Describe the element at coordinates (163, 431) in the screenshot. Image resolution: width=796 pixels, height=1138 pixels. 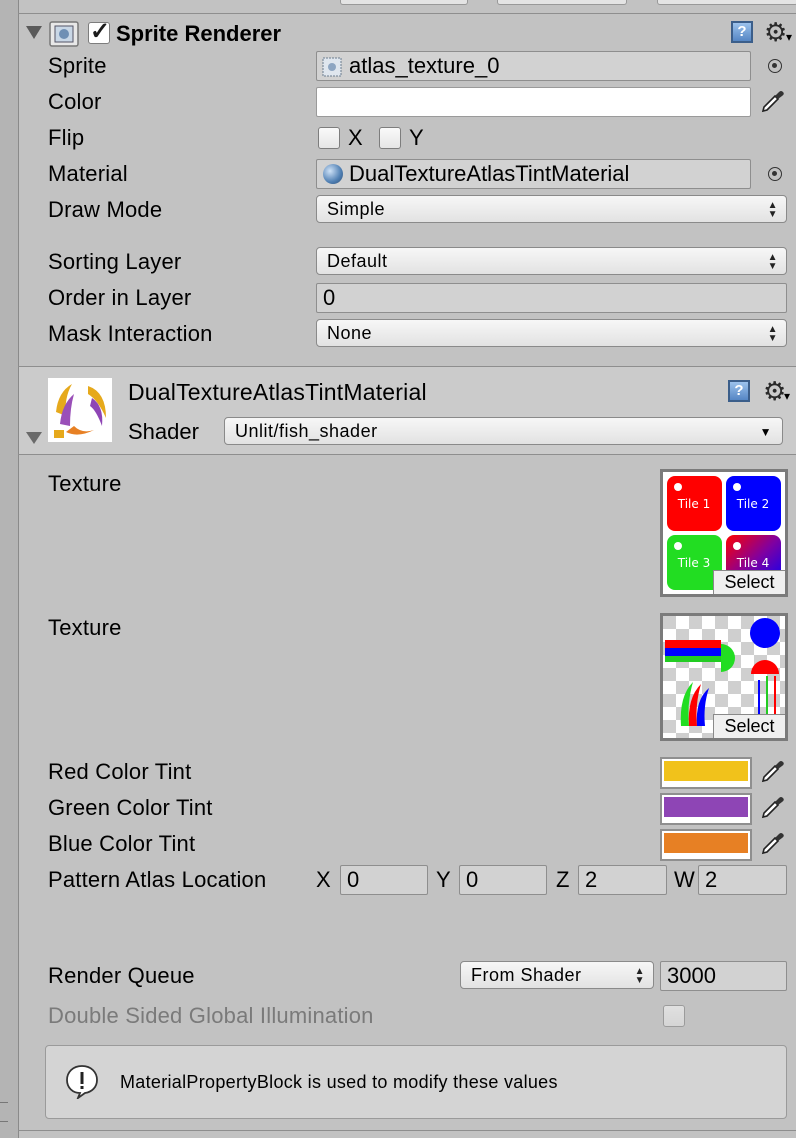
I see `shader-label: Shader` at that location.